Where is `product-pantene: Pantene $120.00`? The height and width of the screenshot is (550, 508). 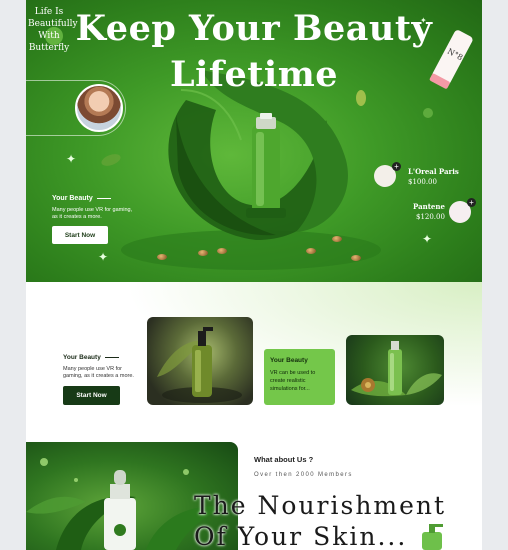 product-pantene: Pantene $120.00 is located at coordinates (429, 212).